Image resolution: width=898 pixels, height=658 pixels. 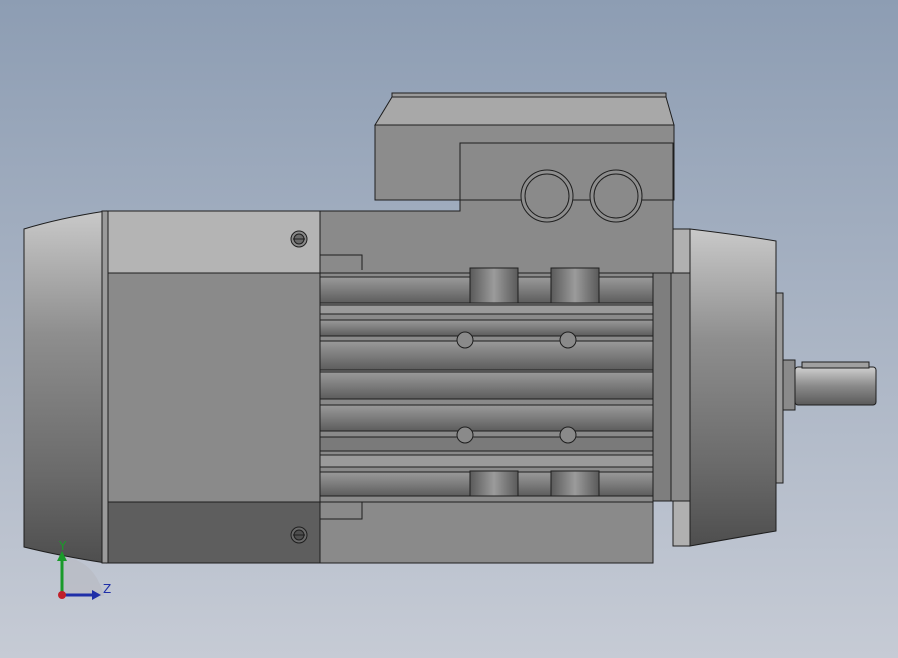 What do you see at coordinates (83, 576) in the screenshot?
I see `triad-disc` at bounding box center [83, 576].